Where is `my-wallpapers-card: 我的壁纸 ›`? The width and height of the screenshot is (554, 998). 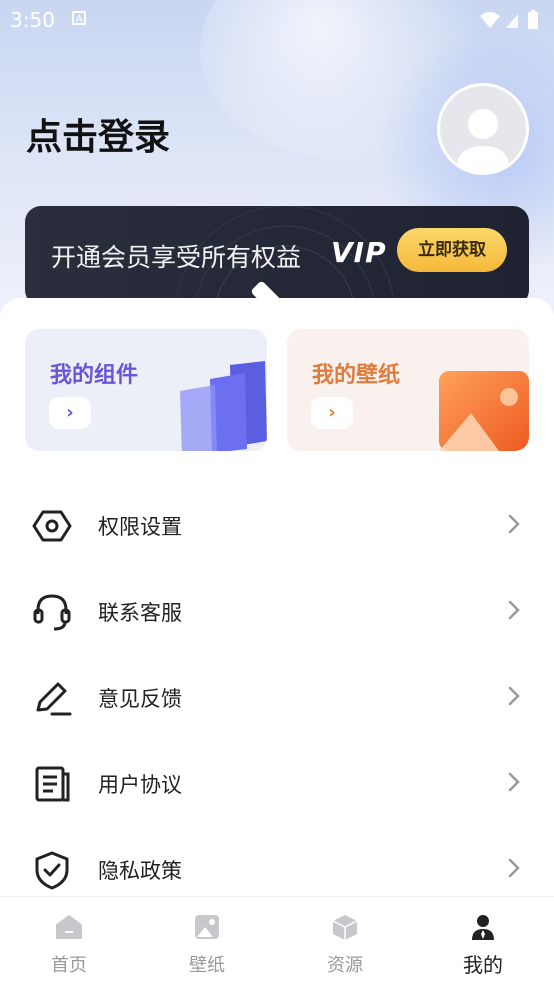
my-wallpapers-card: 我的壁纸 › is located at coordinates (408, 390).